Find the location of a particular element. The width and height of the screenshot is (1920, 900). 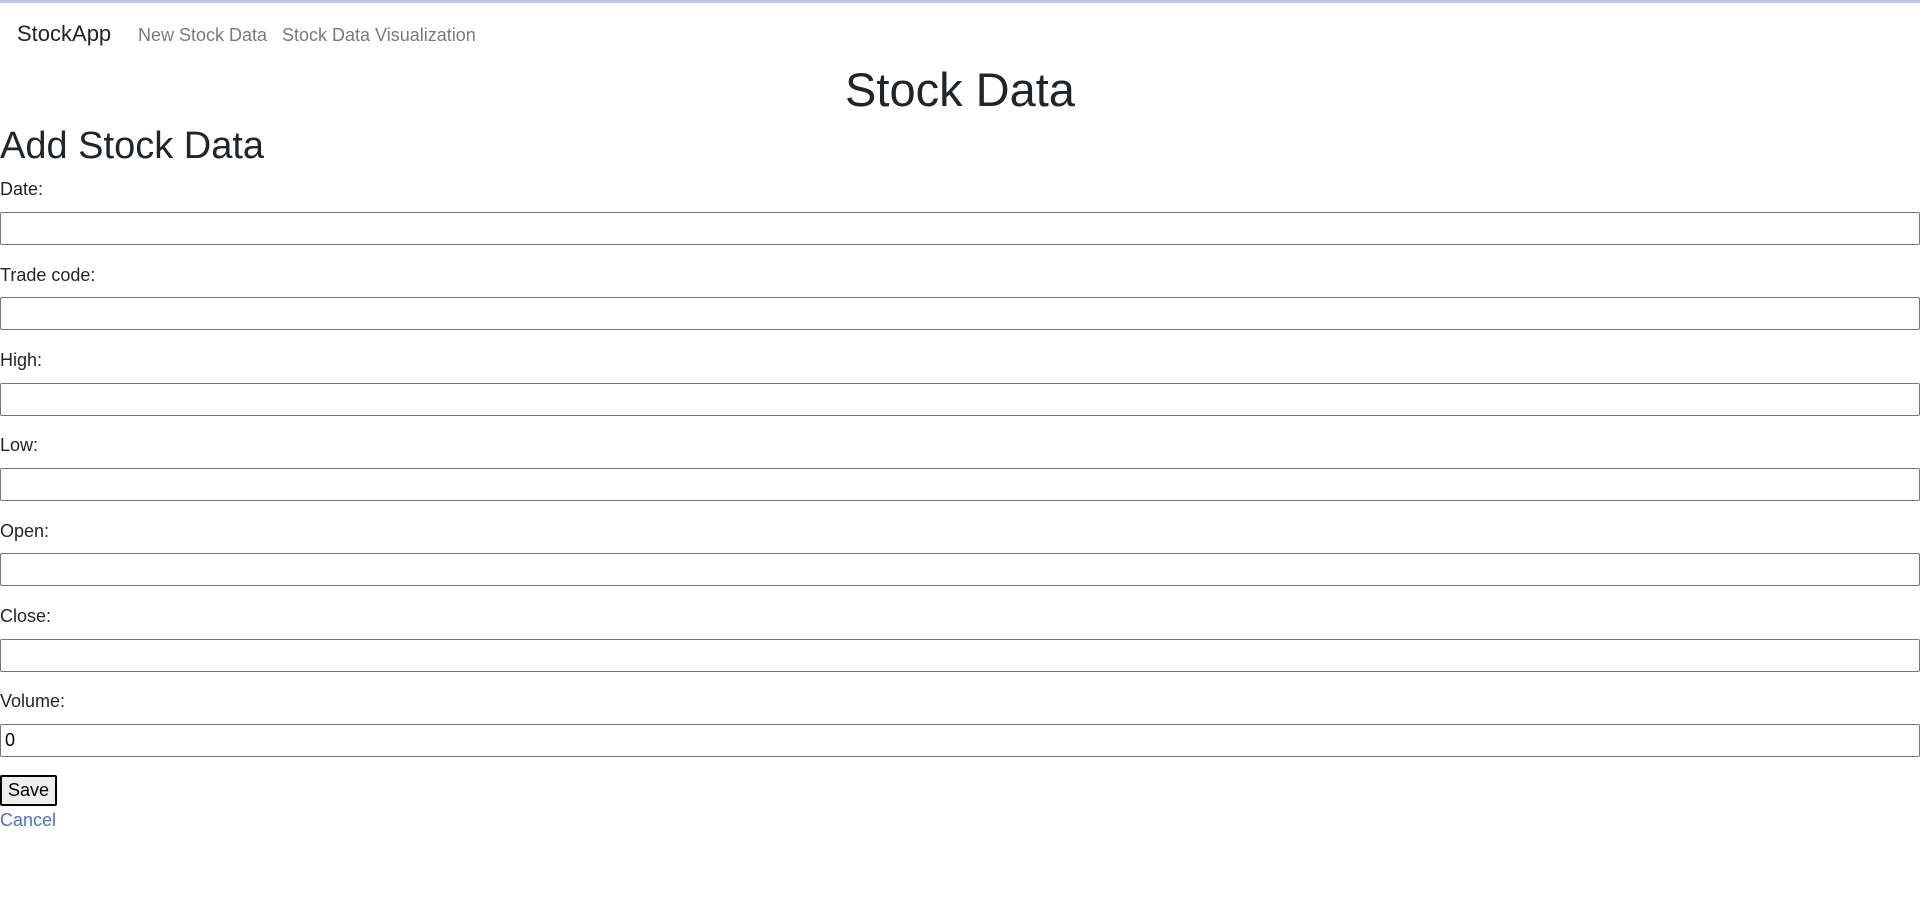

page-title: Stock Data is located at coordinates (960, 89).